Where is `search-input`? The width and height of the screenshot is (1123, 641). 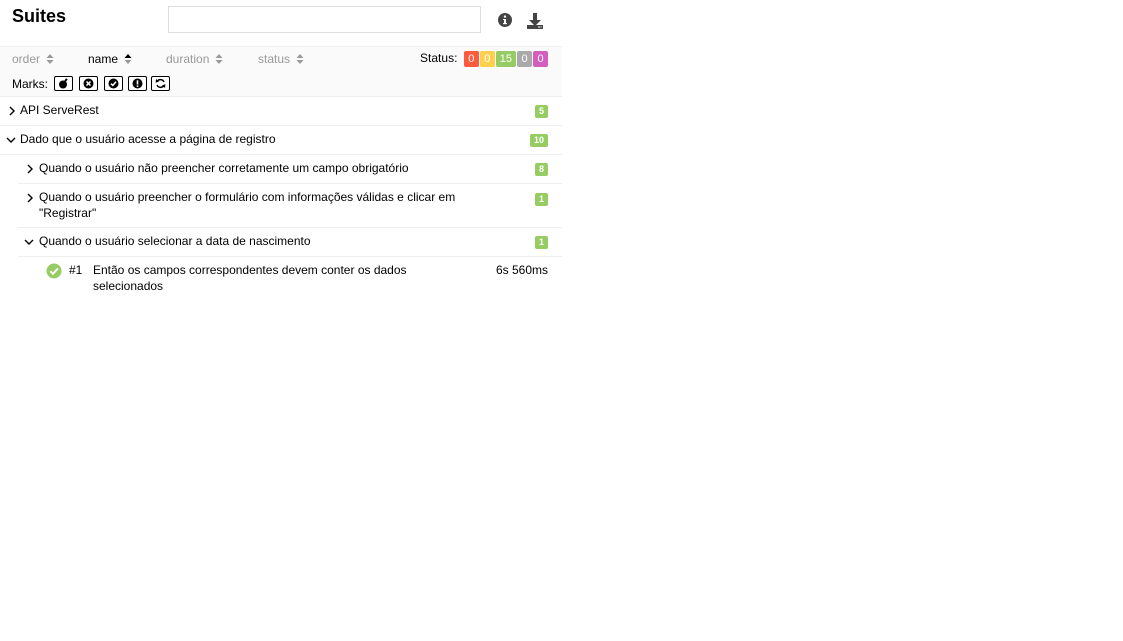 search-input is located at coordinates (324, 19).